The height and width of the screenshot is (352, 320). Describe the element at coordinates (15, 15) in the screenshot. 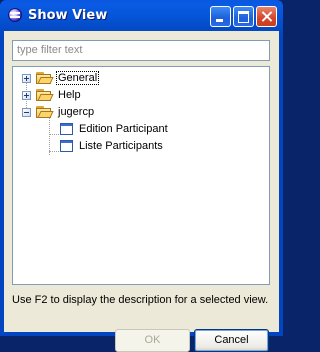

I see `eclipse-icon` at that location.